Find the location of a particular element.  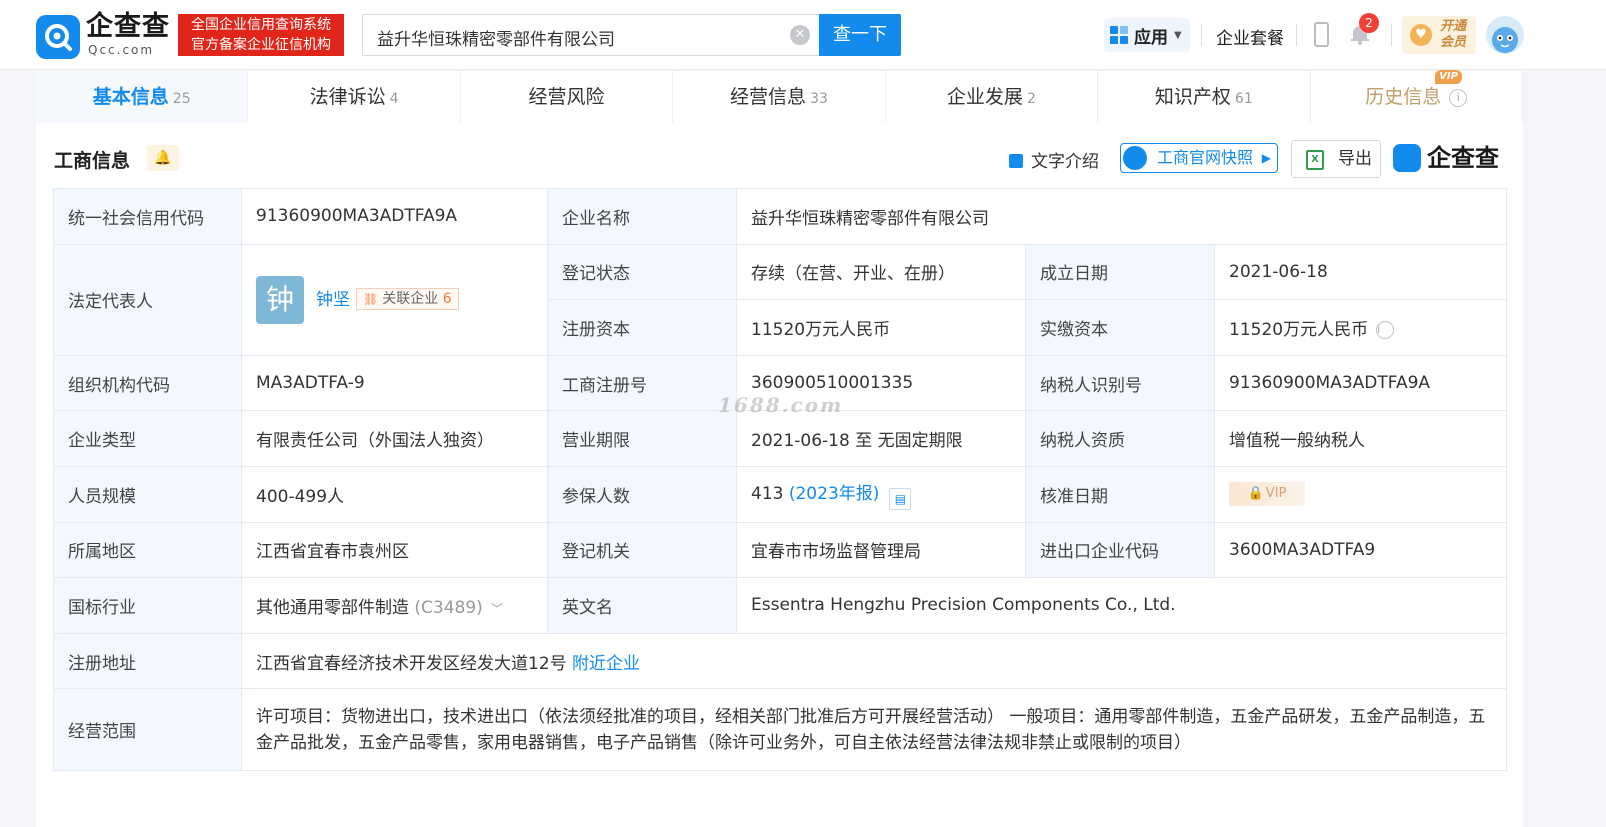

biz-term-value: 2021-06-18 至 无固定期限 is located at coordinates (881, 438).